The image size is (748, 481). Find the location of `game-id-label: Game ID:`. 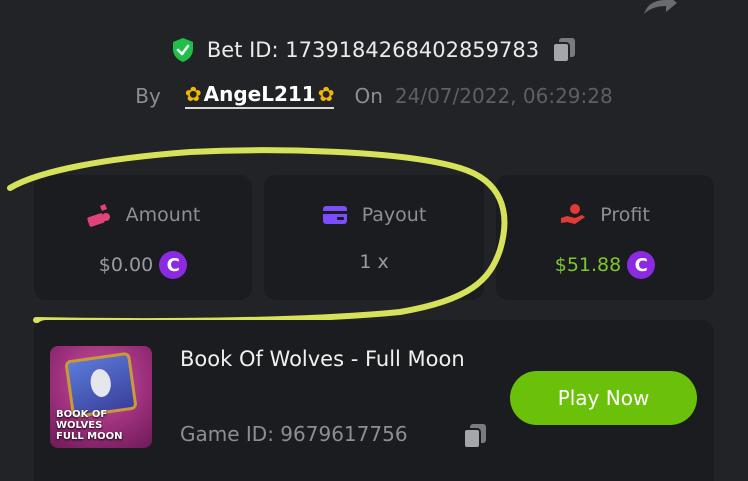

game-id-label: Game ID: is located at coordinates (227, 434).